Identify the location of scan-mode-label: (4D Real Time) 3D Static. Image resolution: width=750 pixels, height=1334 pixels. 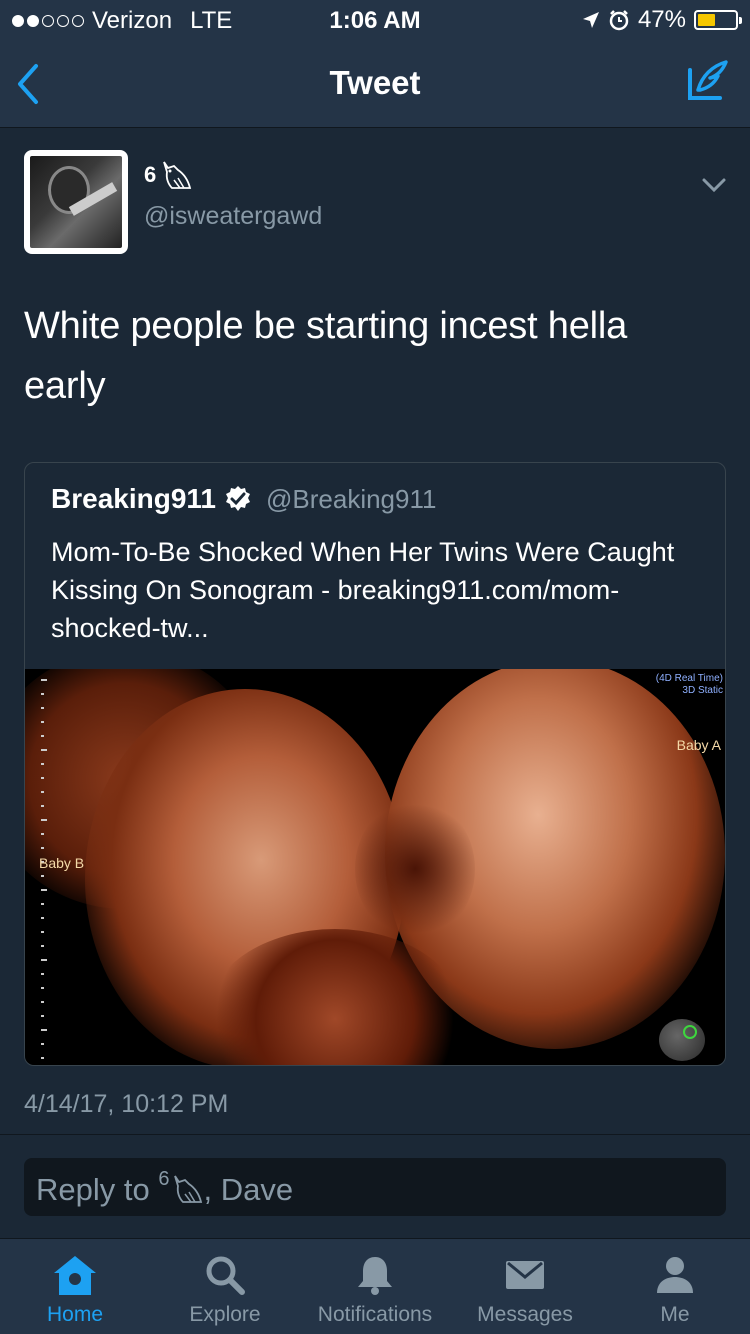
(689, 684).